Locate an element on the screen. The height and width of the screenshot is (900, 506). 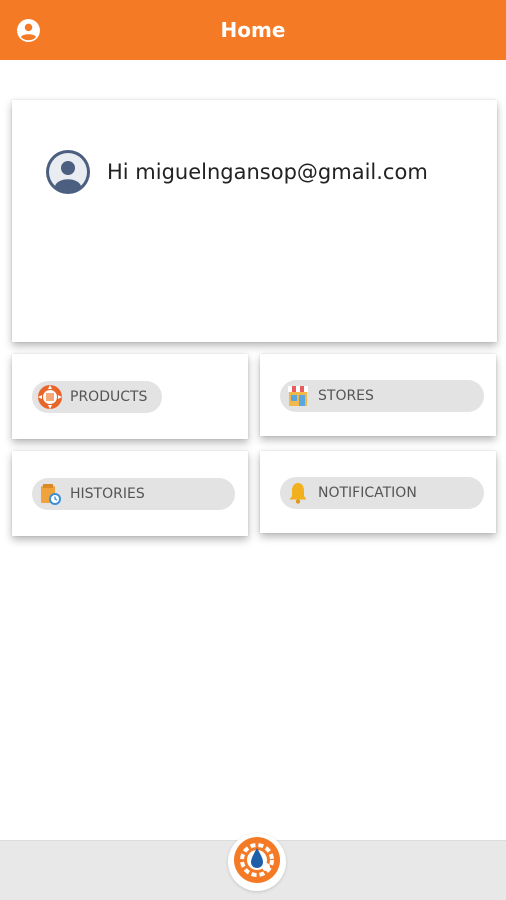
app-logo-icon is located at coordinates (257, 862).